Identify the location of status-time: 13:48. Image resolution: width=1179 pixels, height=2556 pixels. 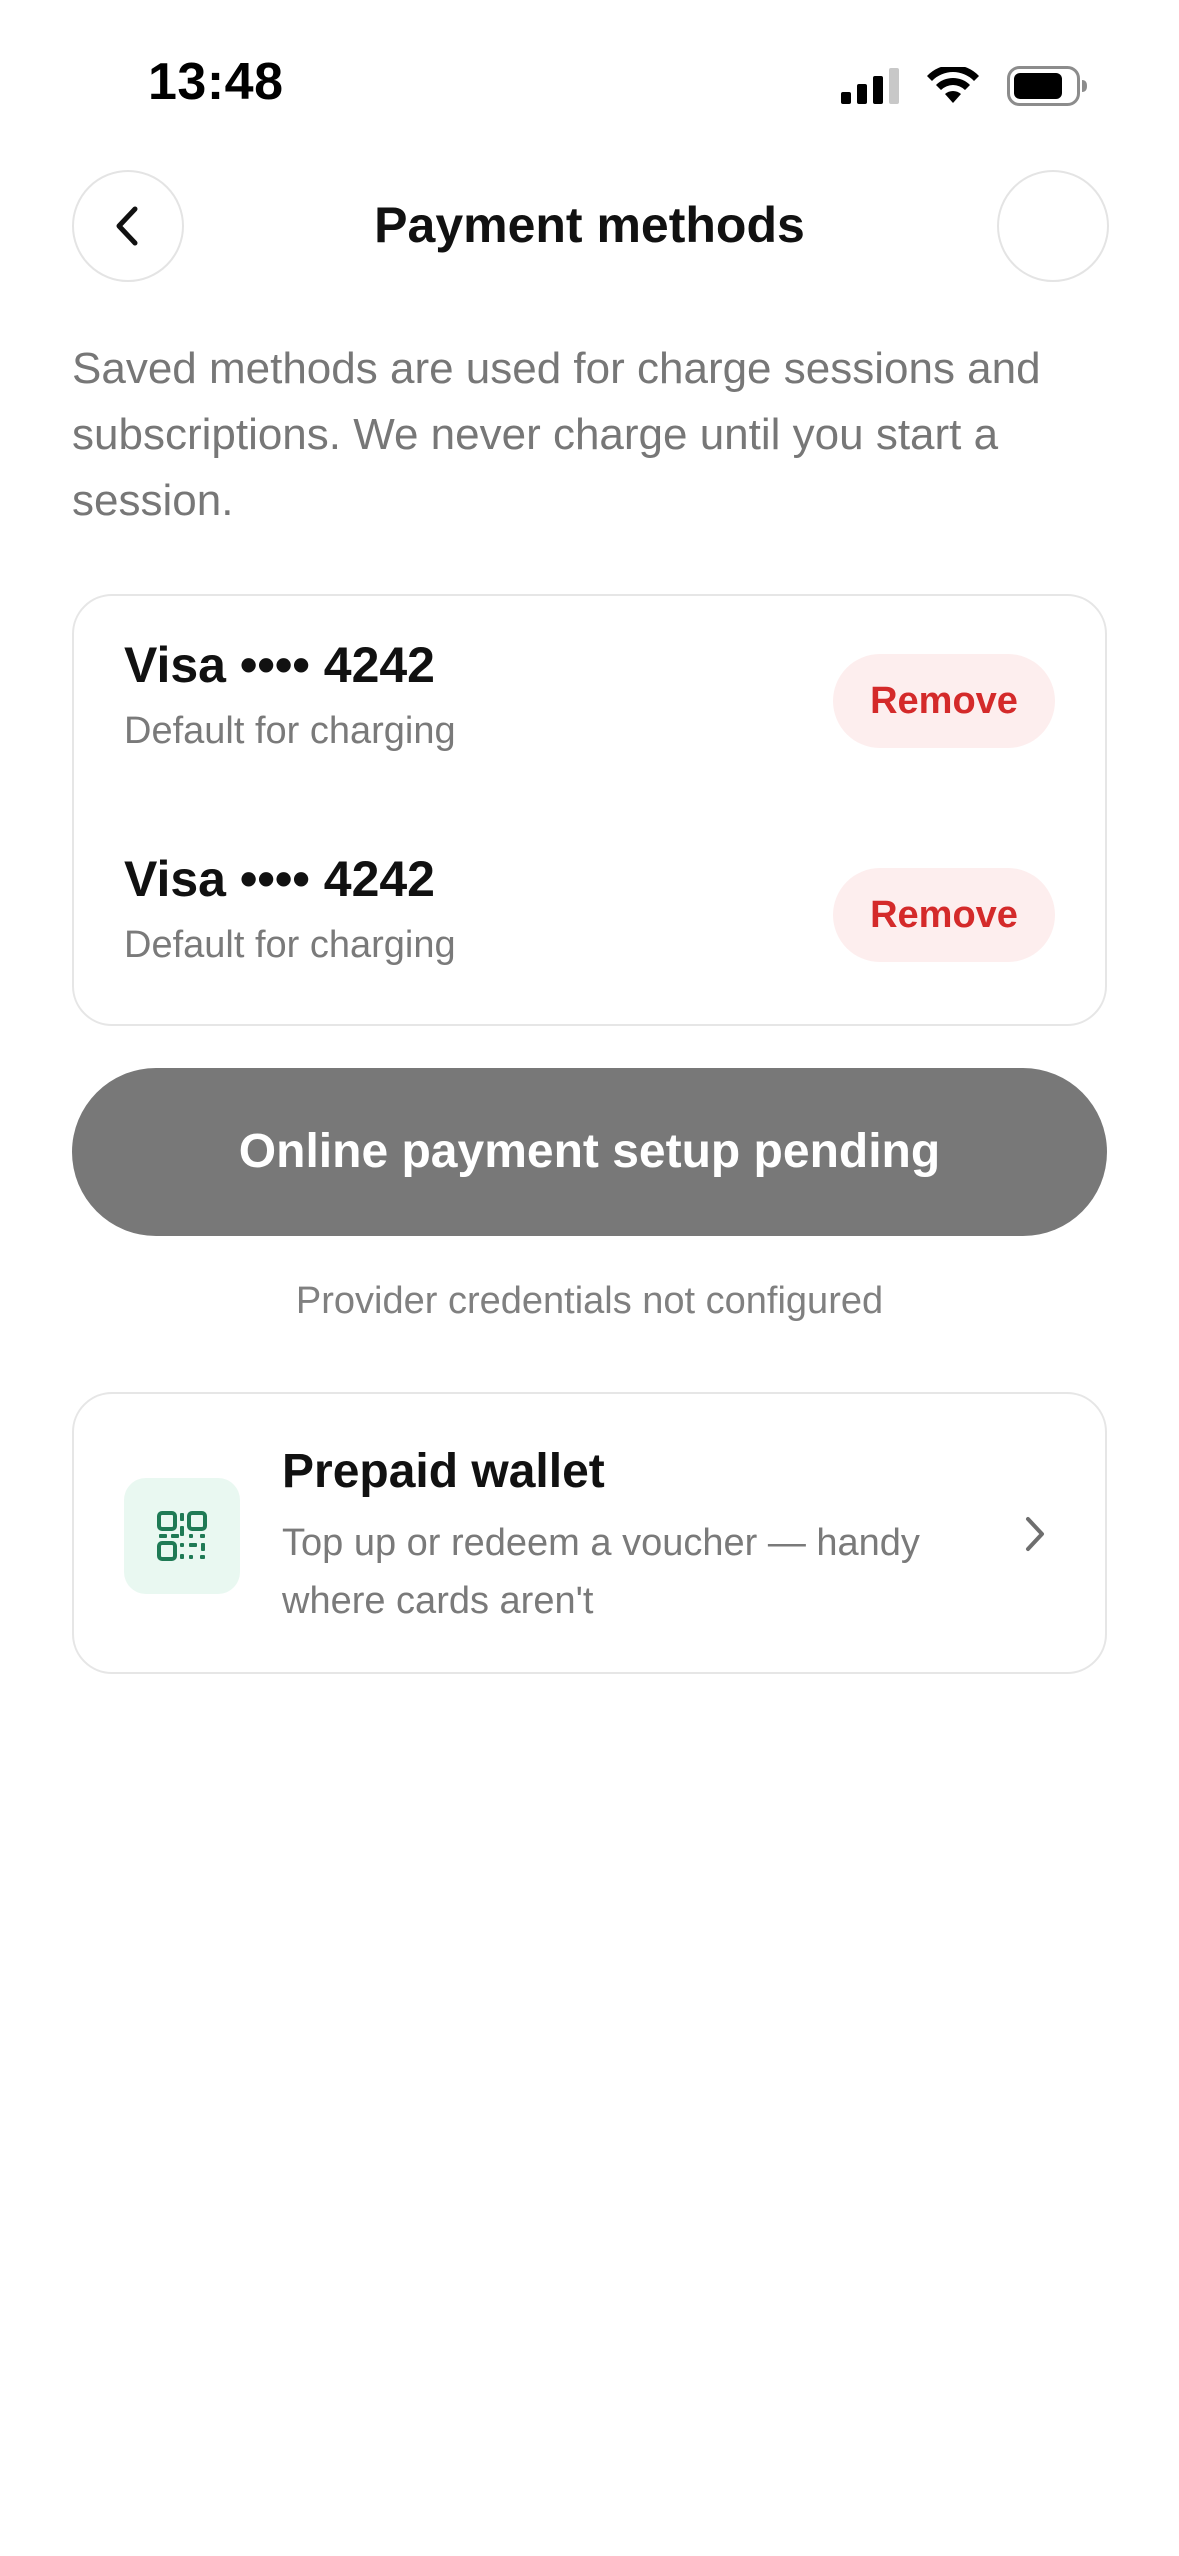
(216, 82).